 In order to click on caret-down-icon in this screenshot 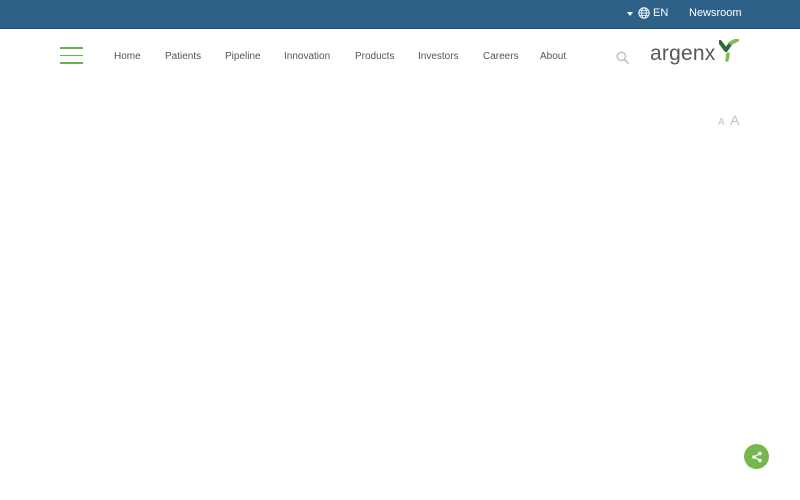, I will do `click(630, 13)`.